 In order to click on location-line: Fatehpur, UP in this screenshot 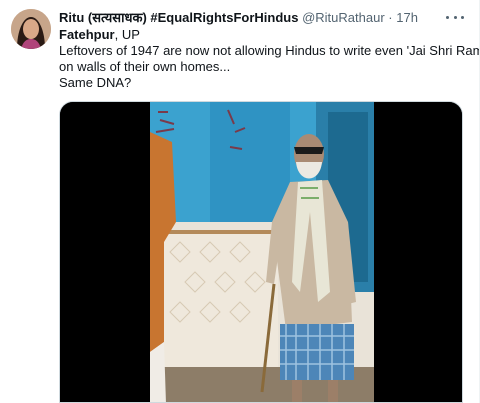, I will do `click(262, 35)`.